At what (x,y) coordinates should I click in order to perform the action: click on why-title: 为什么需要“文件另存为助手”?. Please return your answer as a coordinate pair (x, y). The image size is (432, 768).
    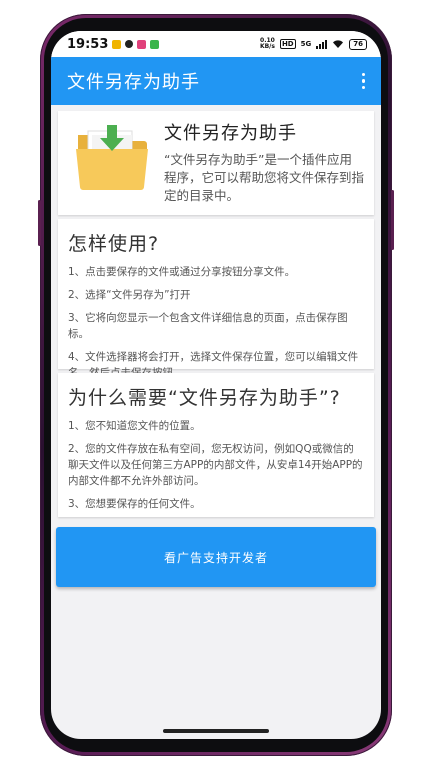
    Looking at the image, I should click on (204, 398).